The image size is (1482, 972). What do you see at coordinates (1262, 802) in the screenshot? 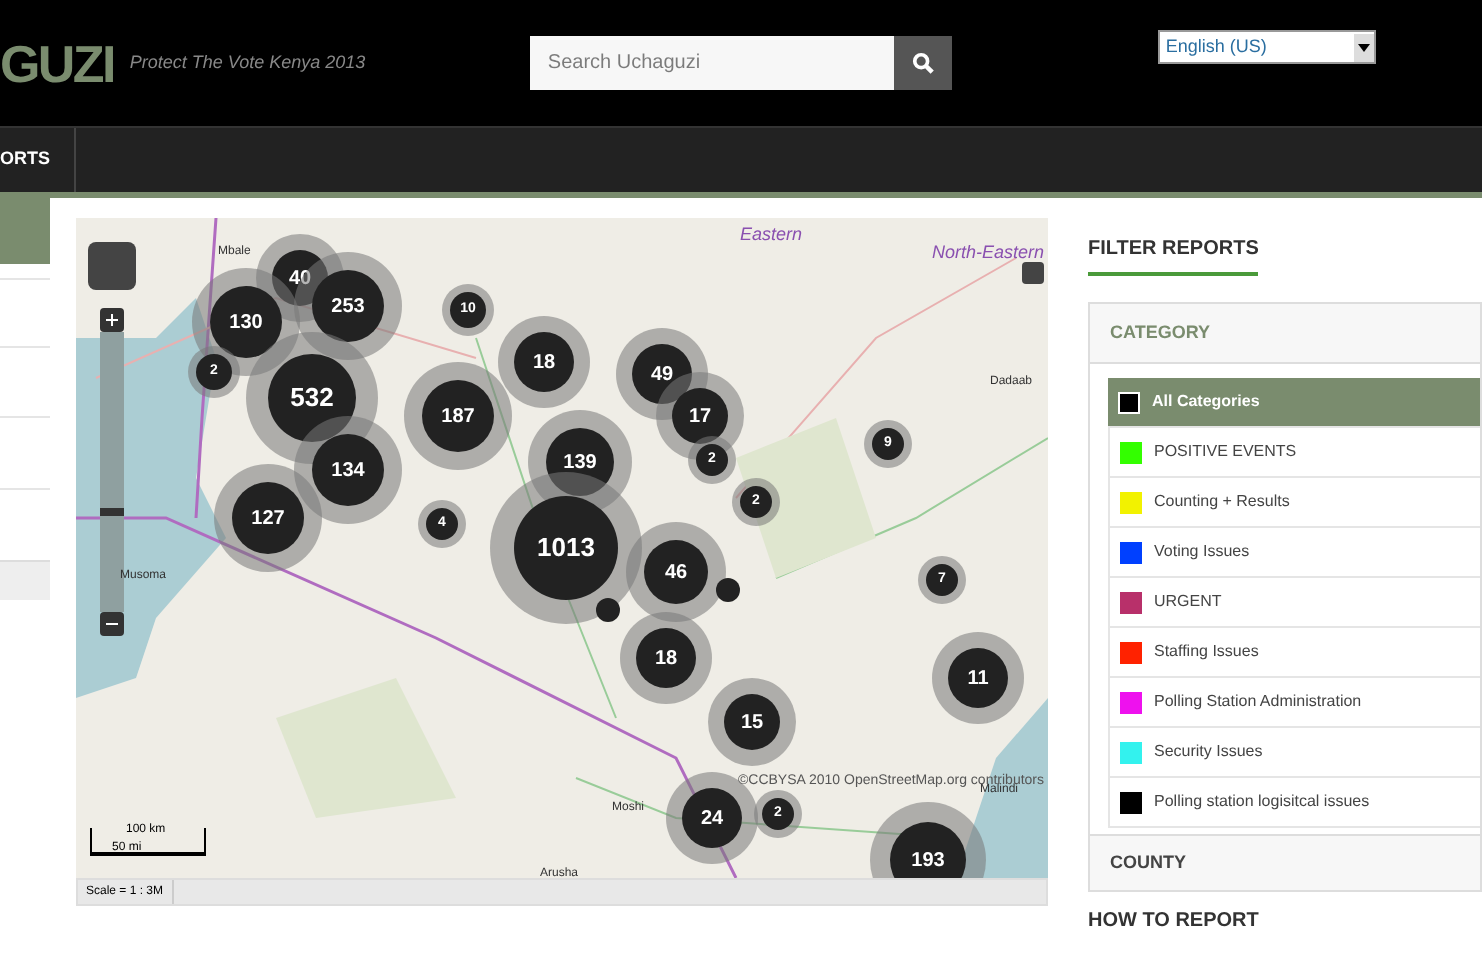
I see `category-label: Polling station logisitcal issues` at bounding box center [1262, 802].